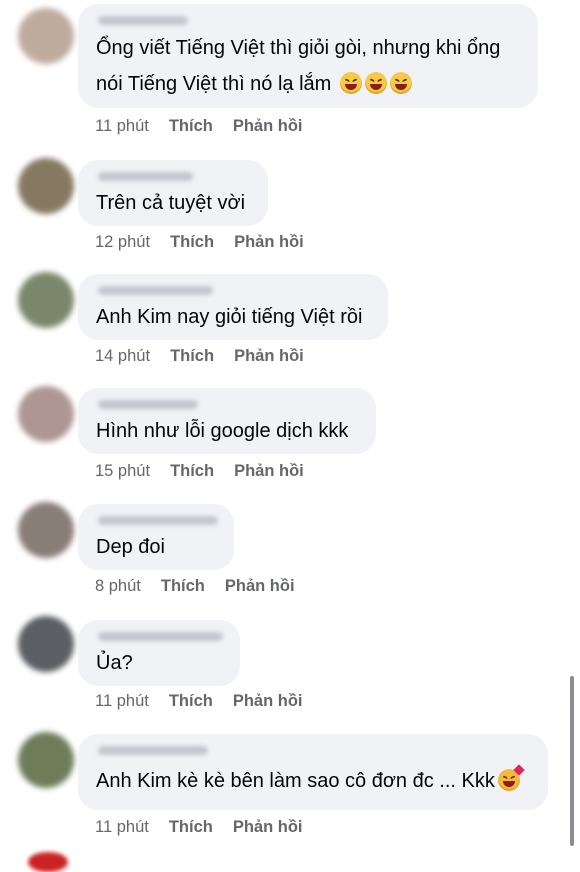 The width and height of the screenshot is (580, 872). What do you see at coordinates (222, 431) in the screenshot?
I see `comment-text: Hình như lỗi google dịch kkk` at bounding box center [222, 431].